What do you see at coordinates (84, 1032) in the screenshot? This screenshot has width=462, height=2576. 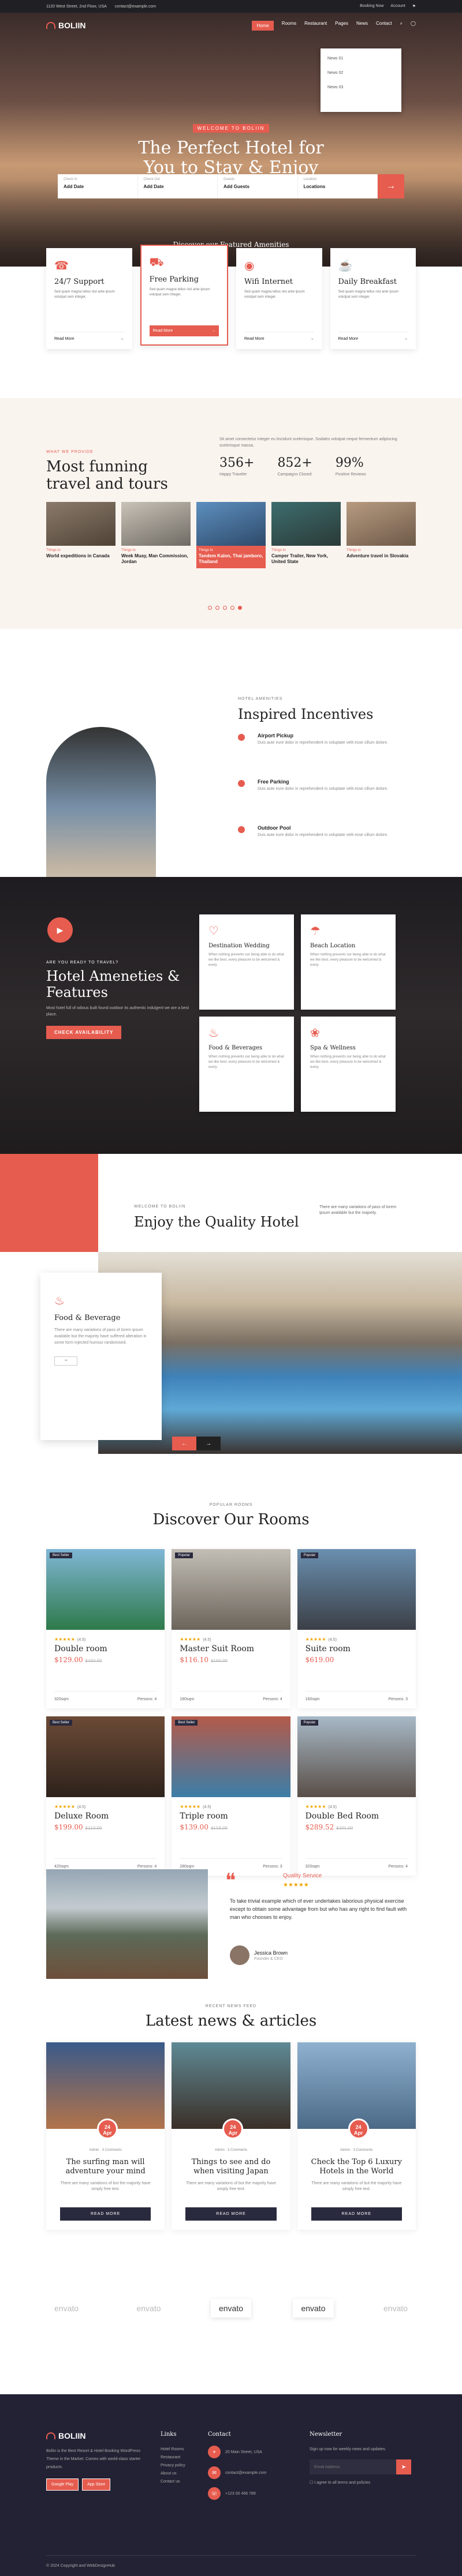 I see `check-availability-button: CHECK AVAILABILITY` at bounding box center [84, 1032].